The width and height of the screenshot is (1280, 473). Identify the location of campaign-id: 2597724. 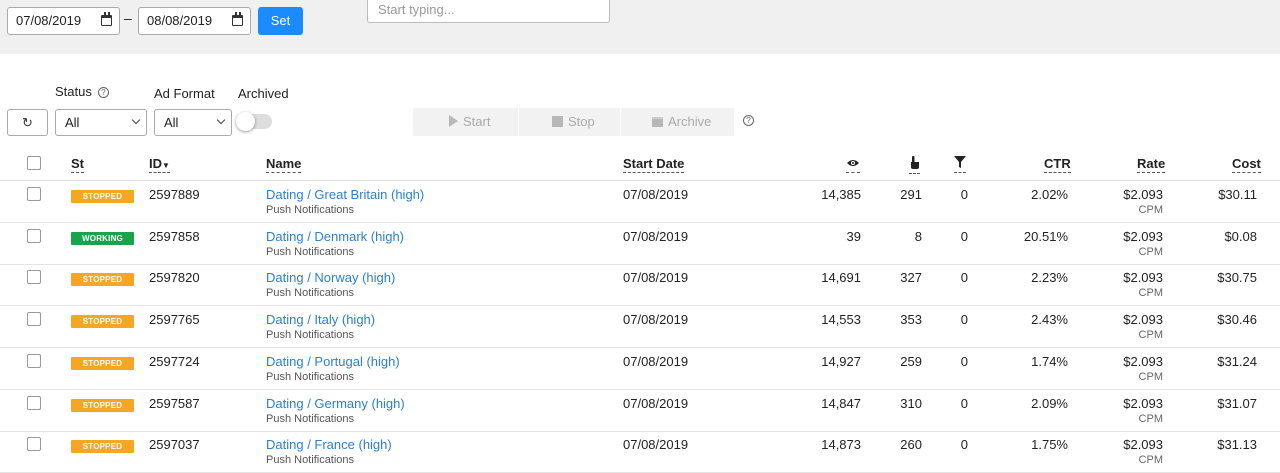
(174, 361).